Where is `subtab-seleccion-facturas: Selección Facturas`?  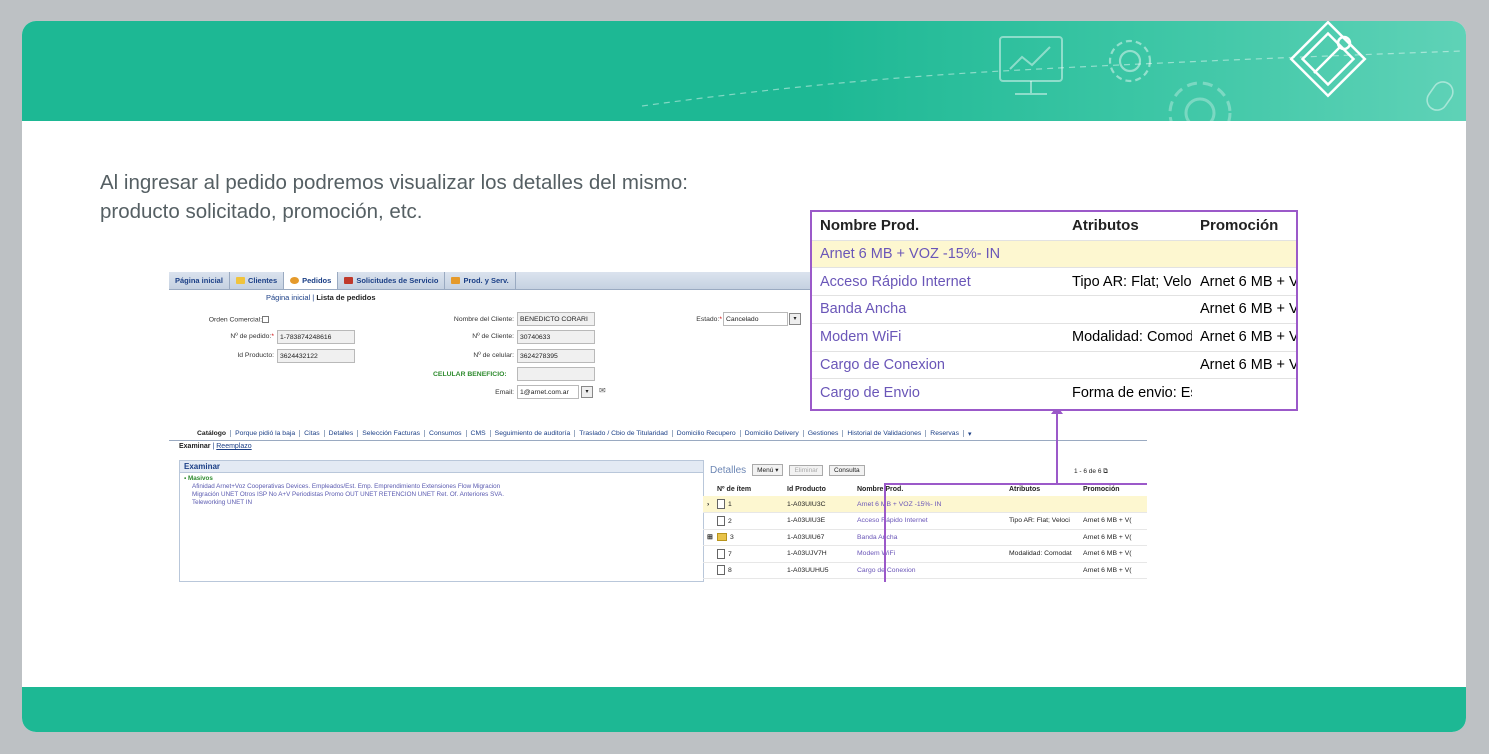
subtab-seleccion-facturas: Selección Facturas is located at coordinates (392, 433).